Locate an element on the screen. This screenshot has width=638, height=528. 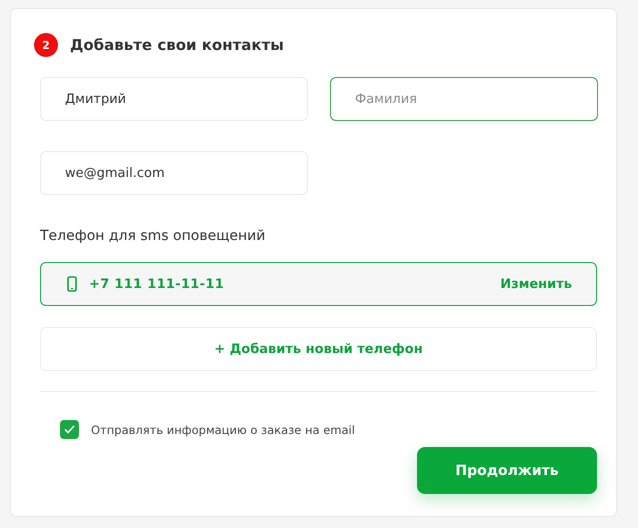
phone-number: +7 111 111-11-11 is located at coordinates (157, 284).